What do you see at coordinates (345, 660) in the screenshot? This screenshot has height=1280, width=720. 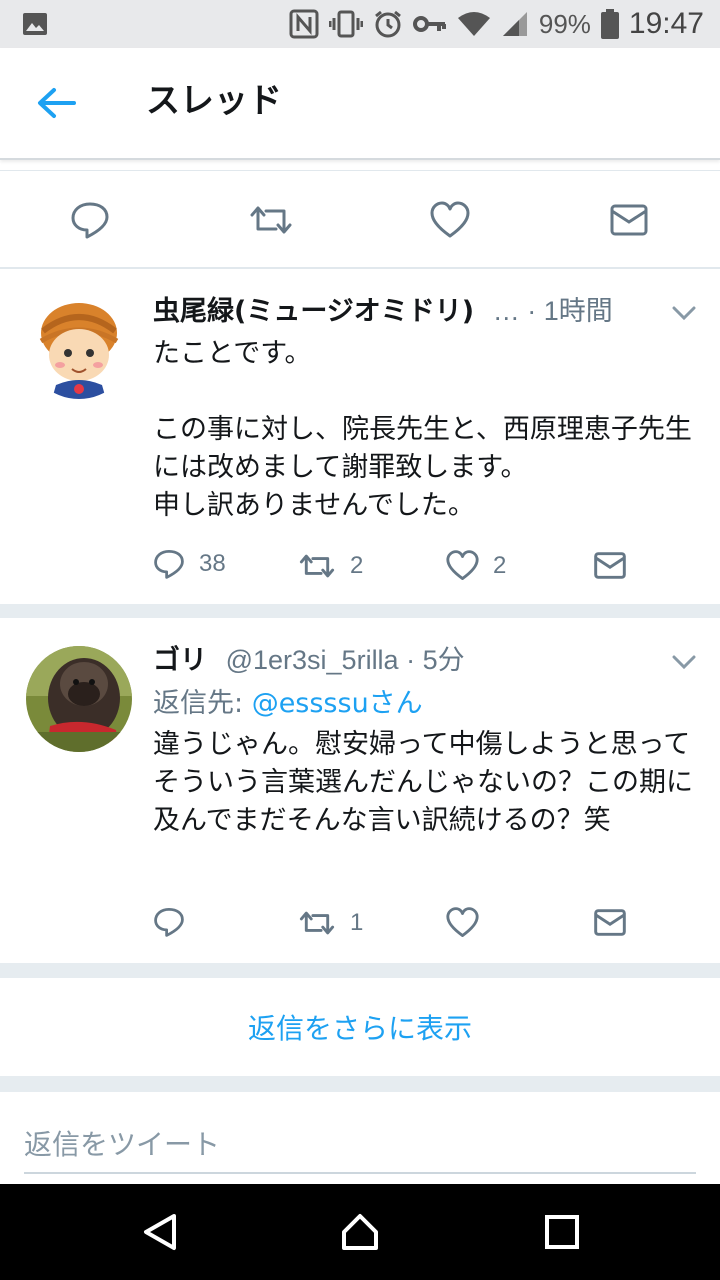 I see `tweet-meta: @1er3si_5rilla · 5分` at bounding box center [345, 660].